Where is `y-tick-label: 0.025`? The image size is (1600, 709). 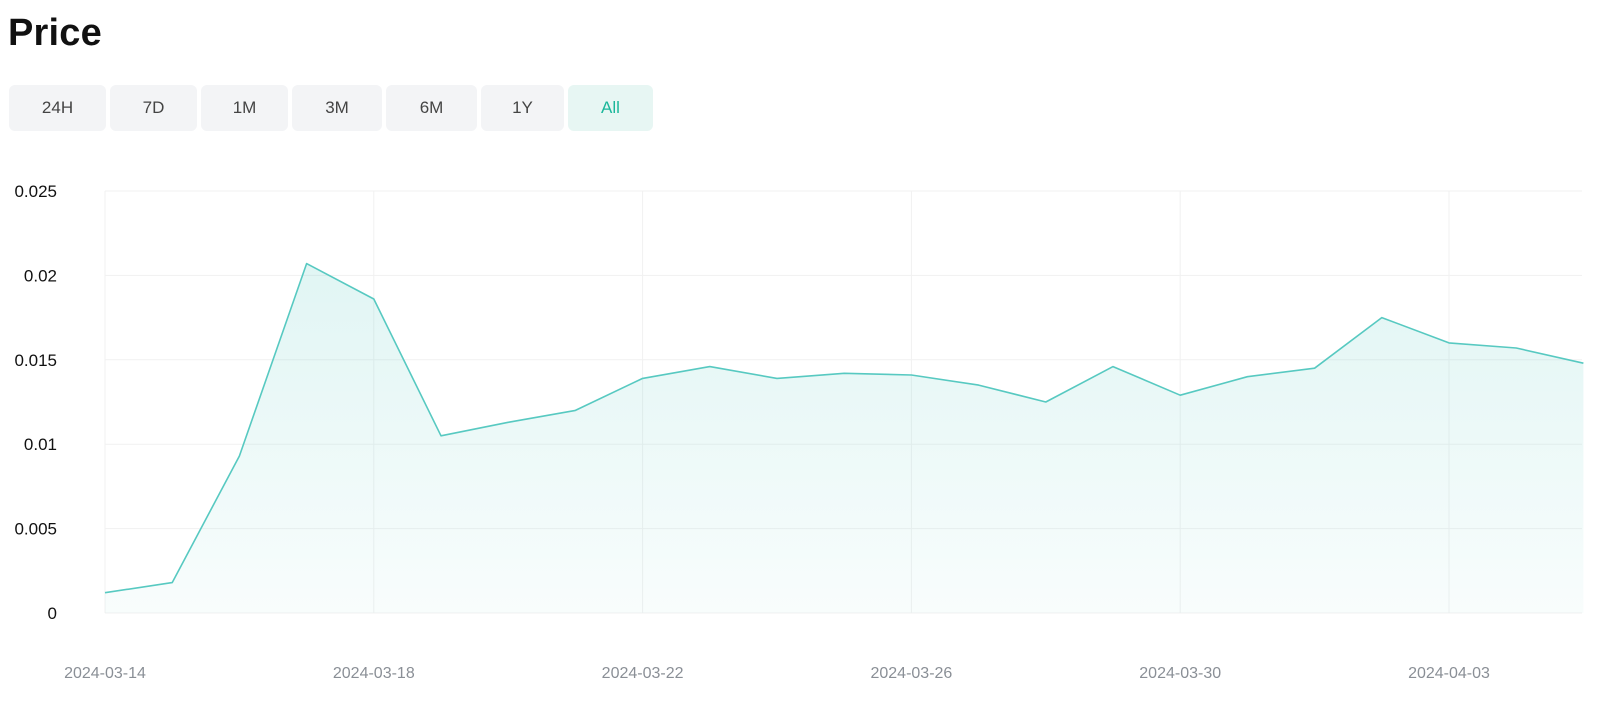
y-tick-label: 0.025 is located at coordinates (35, 191).